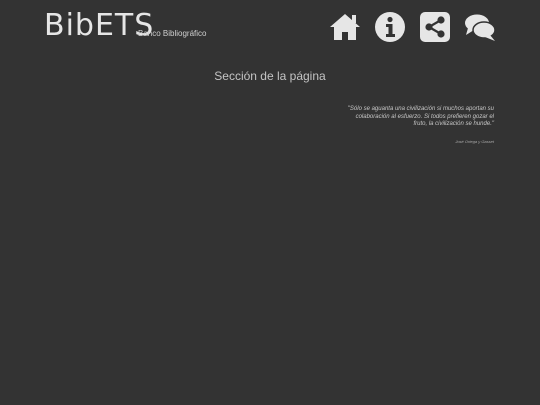 The image size is (540, 405). I want to click on home-icon, so click(345, 27).